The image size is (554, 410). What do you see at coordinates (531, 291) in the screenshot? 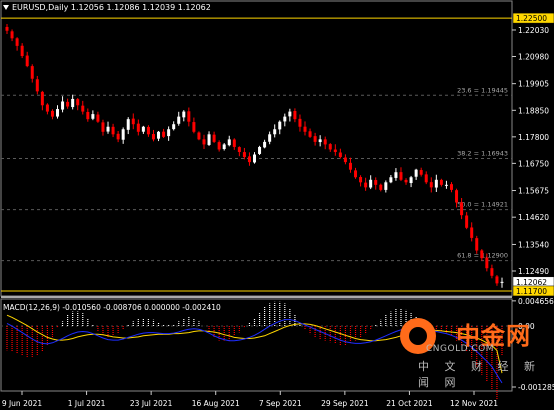
I see `price-tag-label: 1.11700` at bounding box center [531, 291].